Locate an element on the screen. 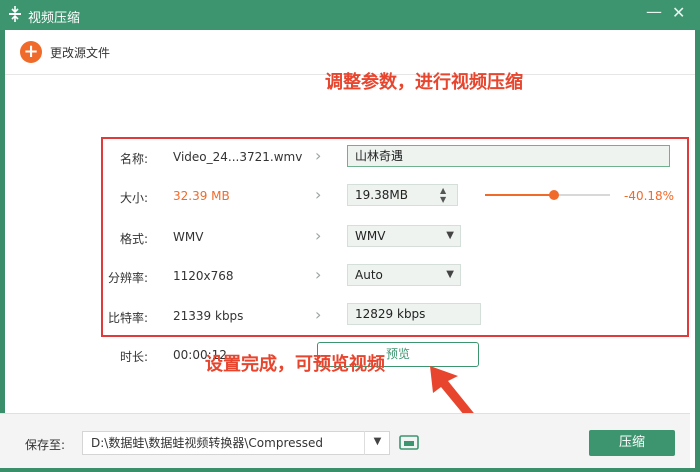 Image resolution: width=700 pixels, height=472 pixels. source-bitrate: 21339 kbps is located at coordinates (208, 316).